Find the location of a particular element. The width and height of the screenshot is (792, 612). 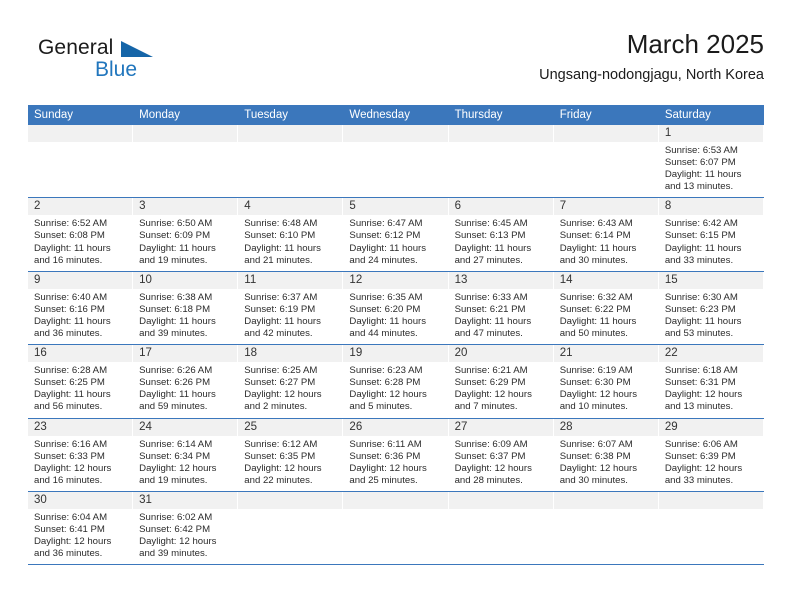

sunset-text: Sunset: 6:34 PM is located at coordinates (175, 456).